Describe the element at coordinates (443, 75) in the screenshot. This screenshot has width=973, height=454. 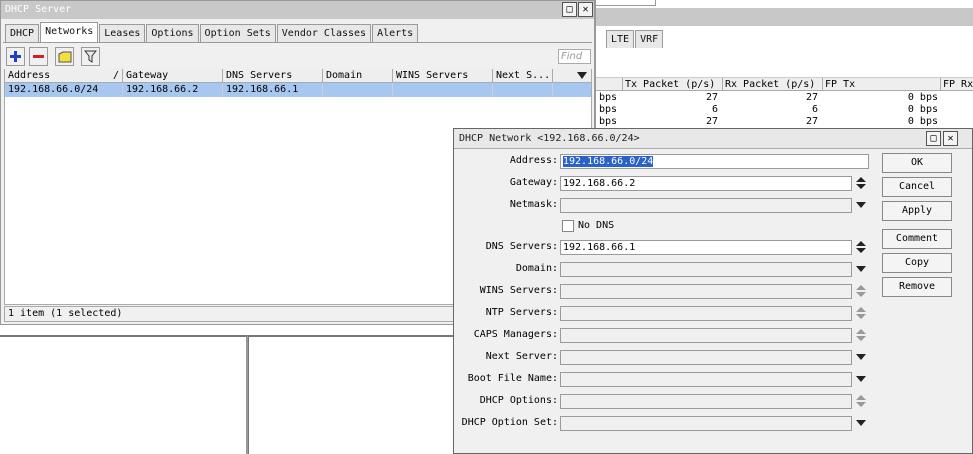
I see `col-wins-servers: WINS Servers` at that location.